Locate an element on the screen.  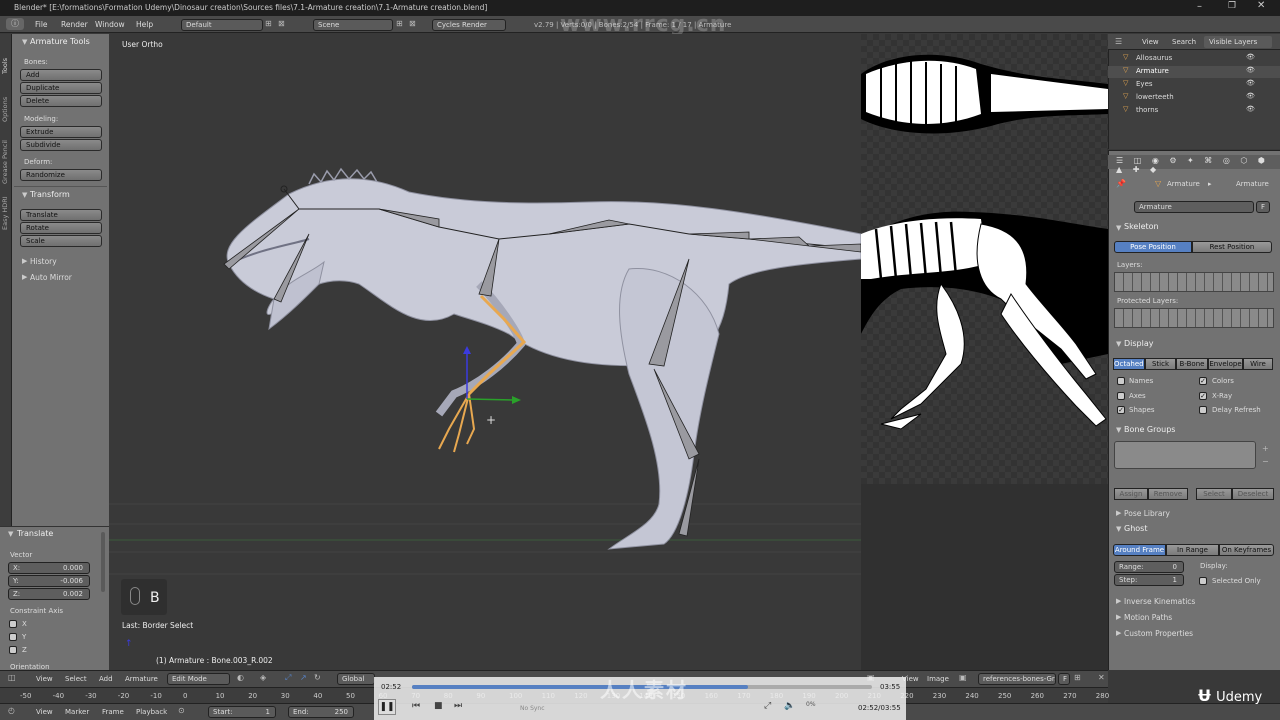
outliner-row-thorns: ▽ thorns 👁 is located at coordinates (1194, 111).